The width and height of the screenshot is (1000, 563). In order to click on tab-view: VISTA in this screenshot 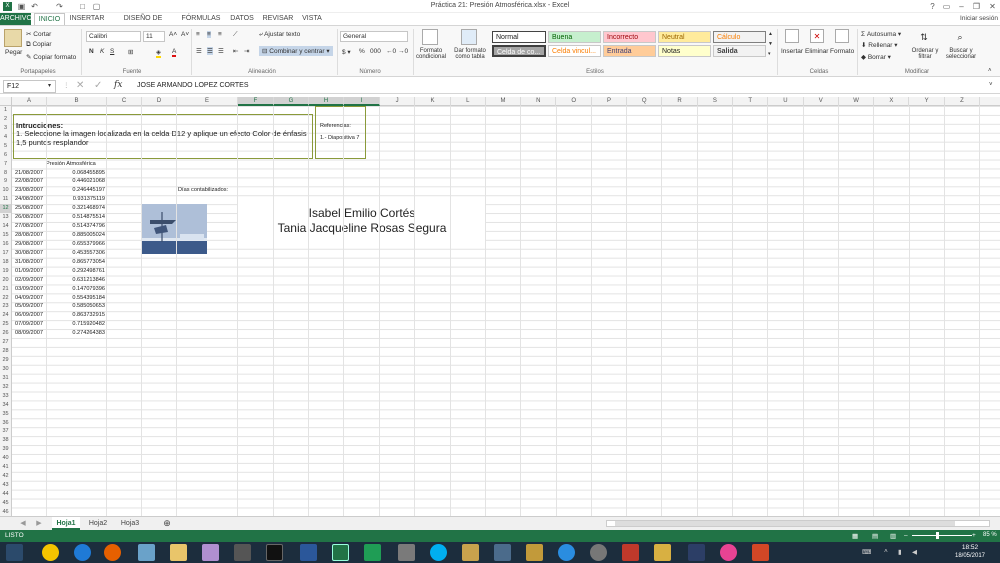, I will do `click(312, 19)`.